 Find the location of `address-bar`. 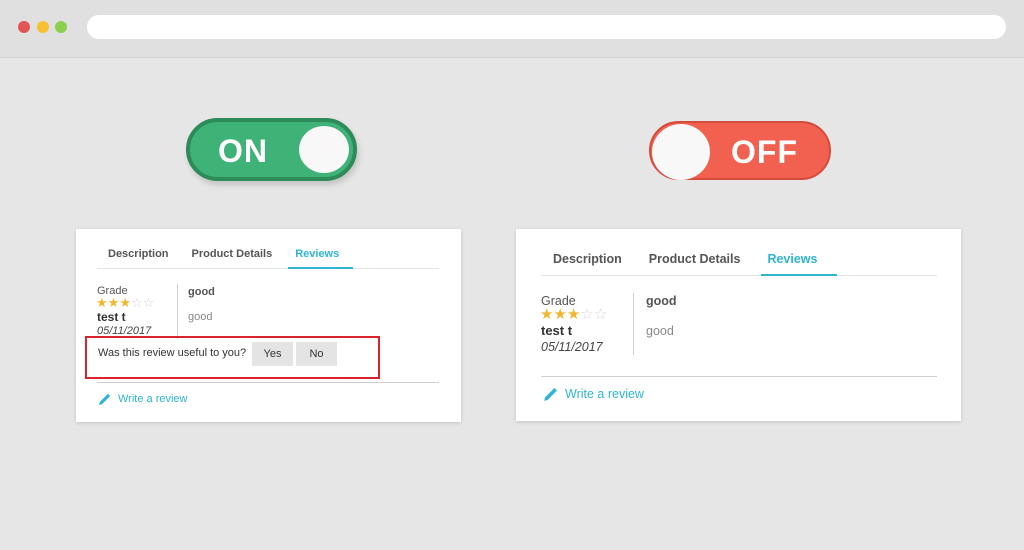

address-bar is located at coordinates (546, 27).